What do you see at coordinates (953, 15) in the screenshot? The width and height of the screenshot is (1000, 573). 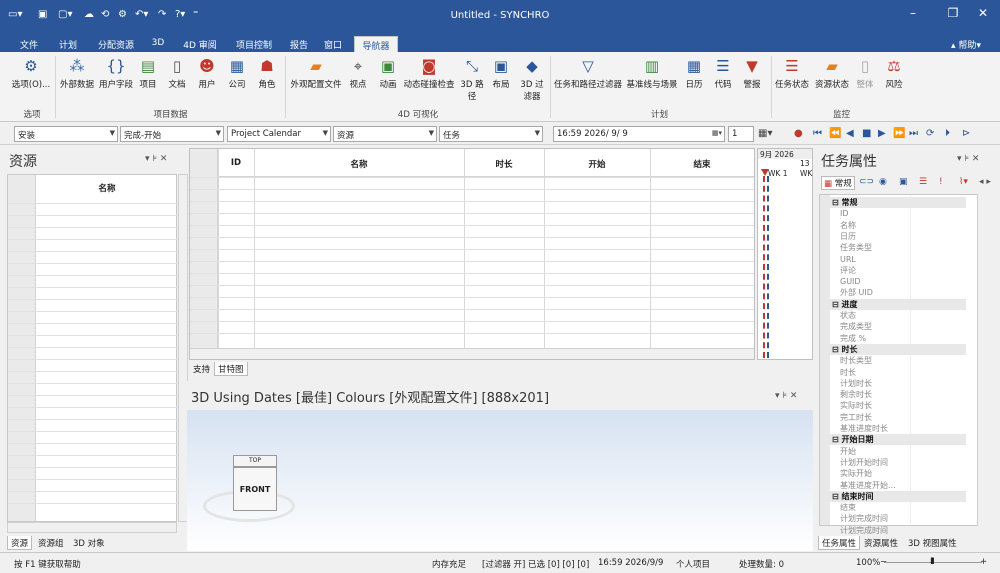 I see `restore-icon: ❐` at bounding box center [953, 15].